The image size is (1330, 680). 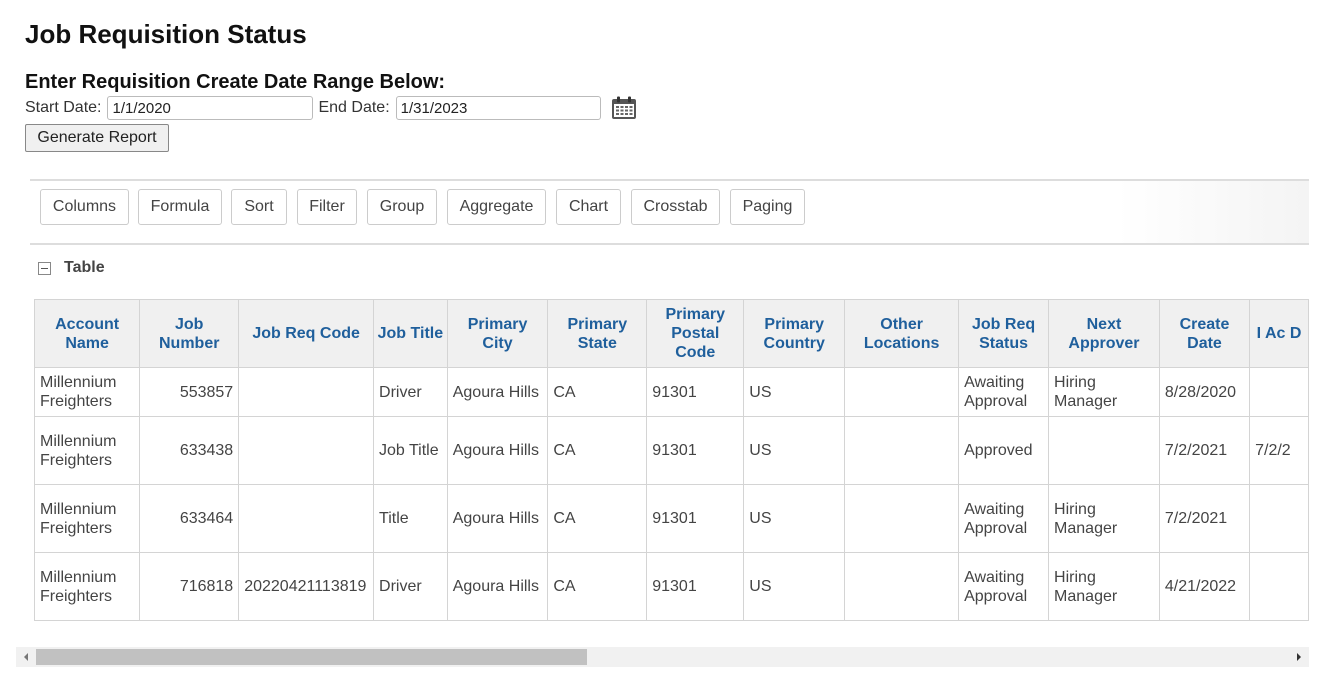 I want to click on header-job-req-code: Job Req Code, so click(x=306, y=333).